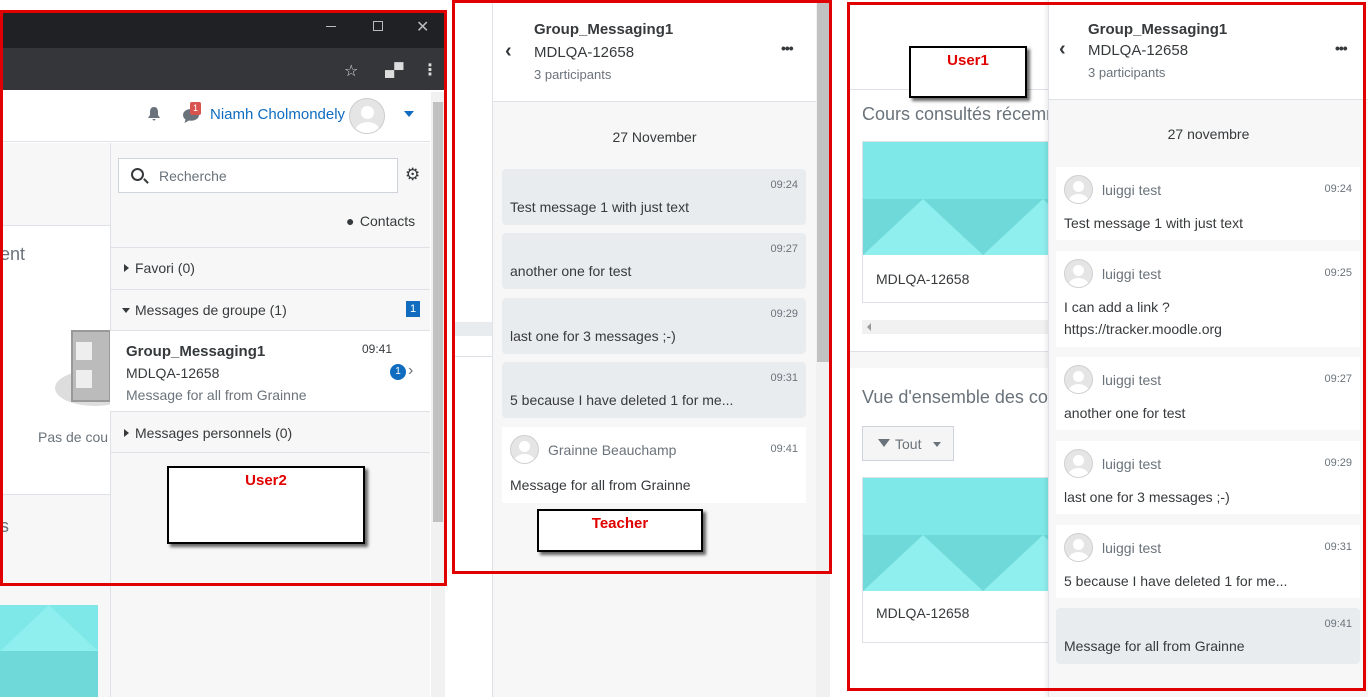 Image resolution: width=1368 pixels, height=697 pixels. Describe the element at coordinates (654, 137) in the screenshot. I see `chat-date: 27 November` at that location.